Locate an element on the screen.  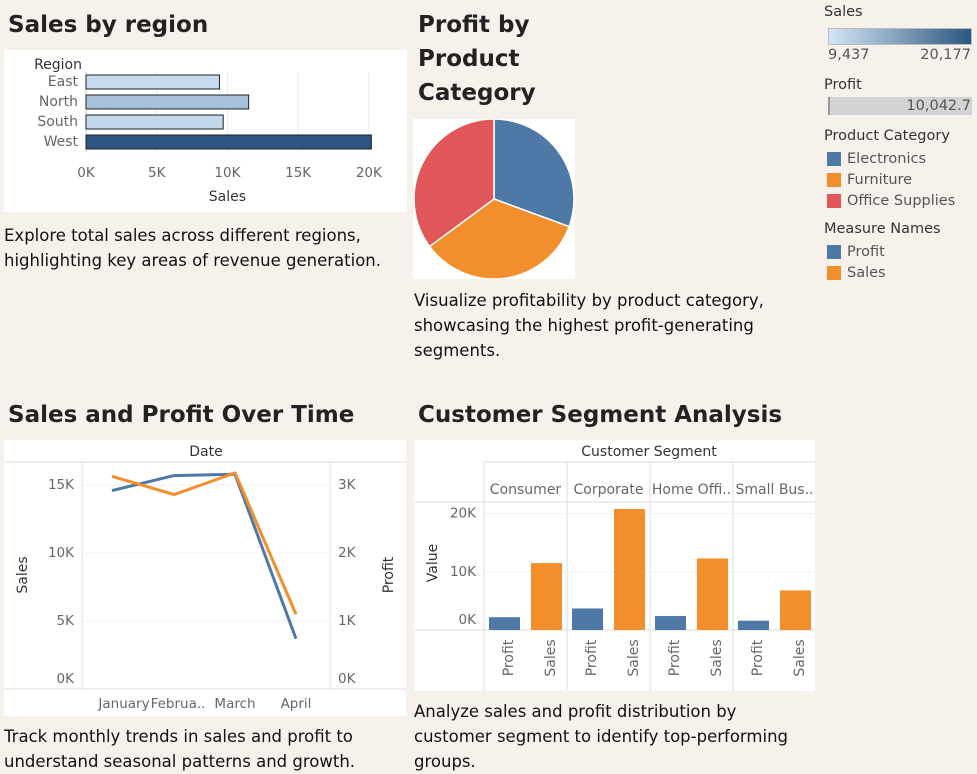
region-label: South is located at coordinates (57, 122).